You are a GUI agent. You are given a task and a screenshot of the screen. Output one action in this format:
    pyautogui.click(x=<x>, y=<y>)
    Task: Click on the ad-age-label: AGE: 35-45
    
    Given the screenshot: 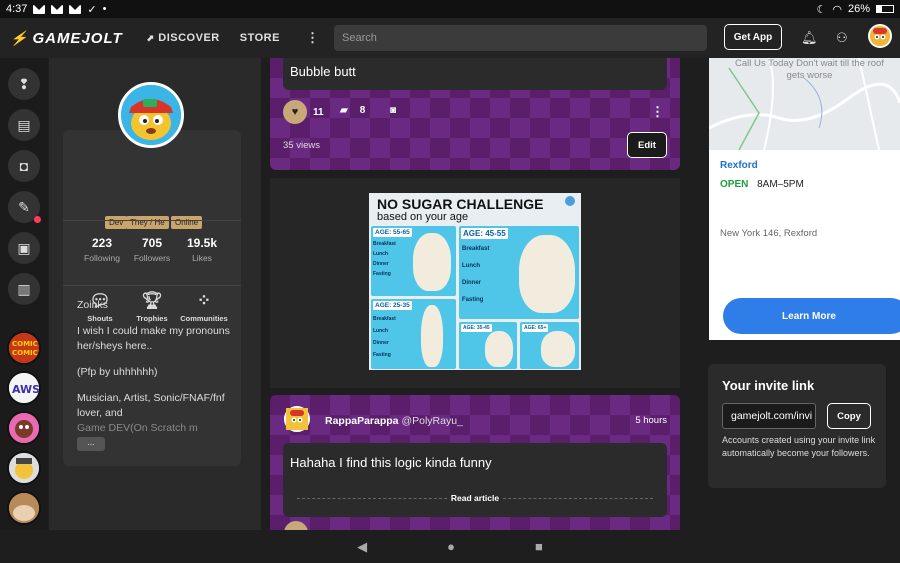 What is the action you would take?
    pyautogui.click(x=476, y=328)
    